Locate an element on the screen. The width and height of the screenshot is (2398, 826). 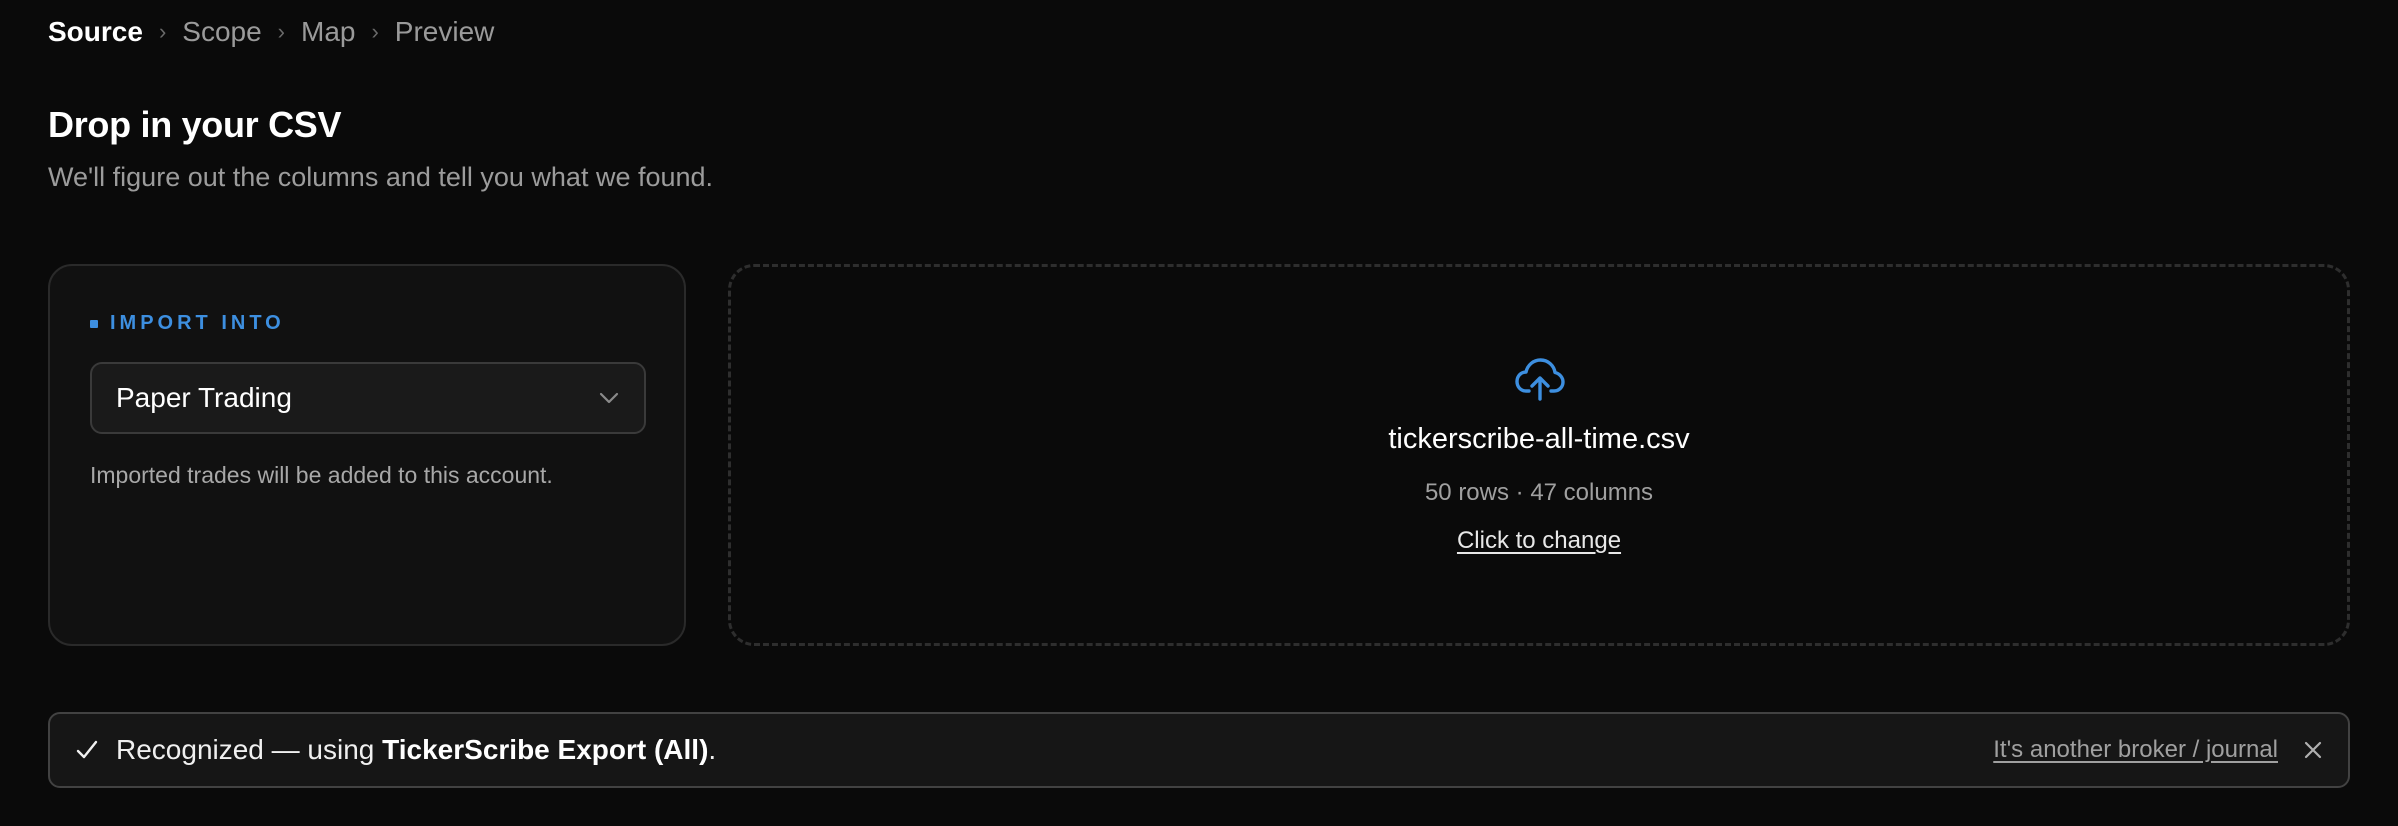
cloud-upload-icon is located at coordinates (1540, 379).